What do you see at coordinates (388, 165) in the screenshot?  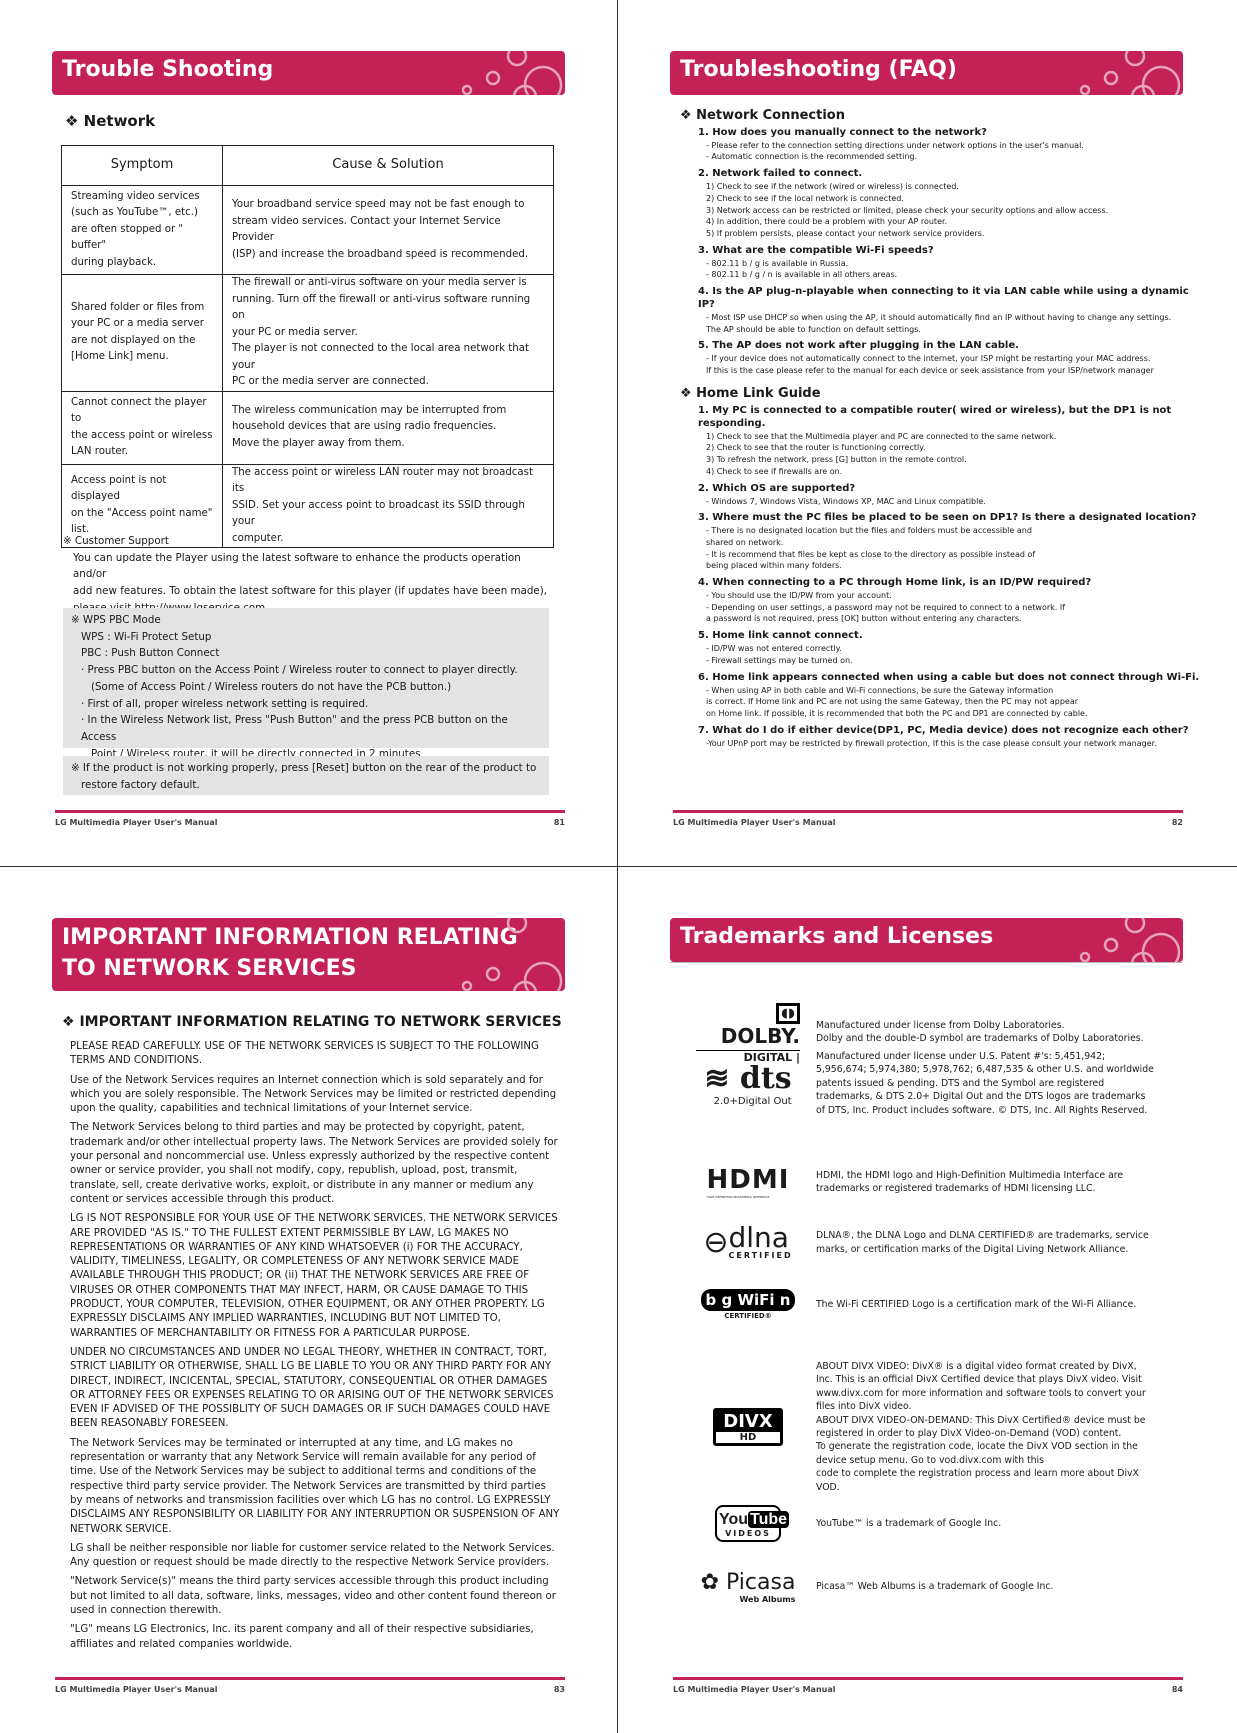 I see `column-header-cause: Cause & Solution` at bounding box center [388, 165].